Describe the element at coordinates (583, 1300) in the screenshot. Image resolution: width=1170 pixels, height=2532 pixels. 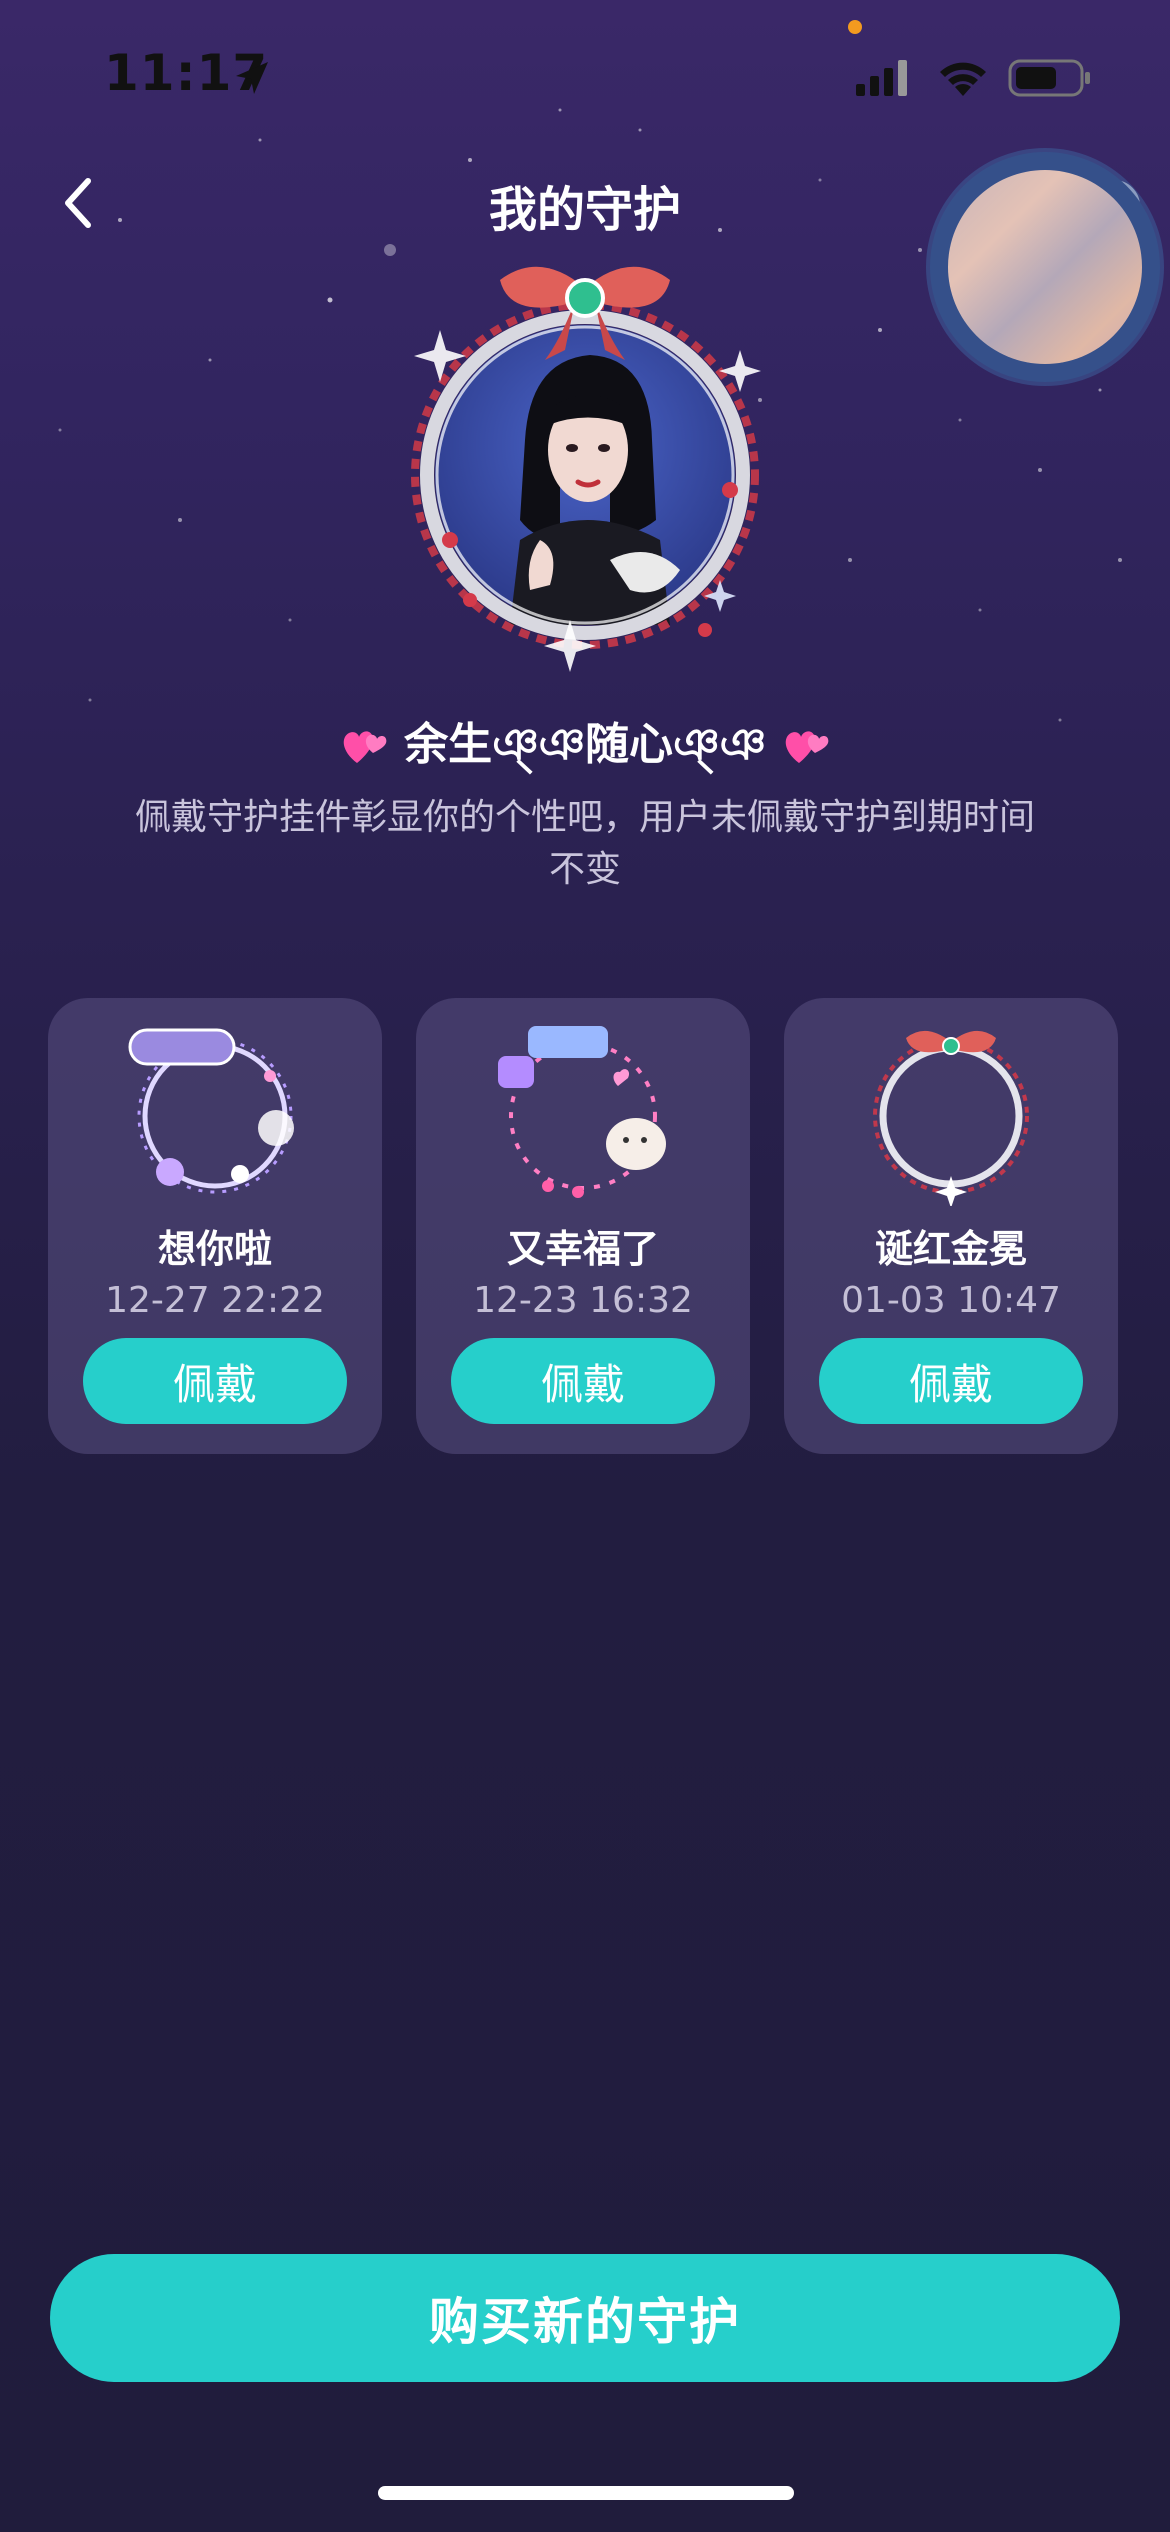
I see `guard-expiry: 12-23 16:32` at that location.